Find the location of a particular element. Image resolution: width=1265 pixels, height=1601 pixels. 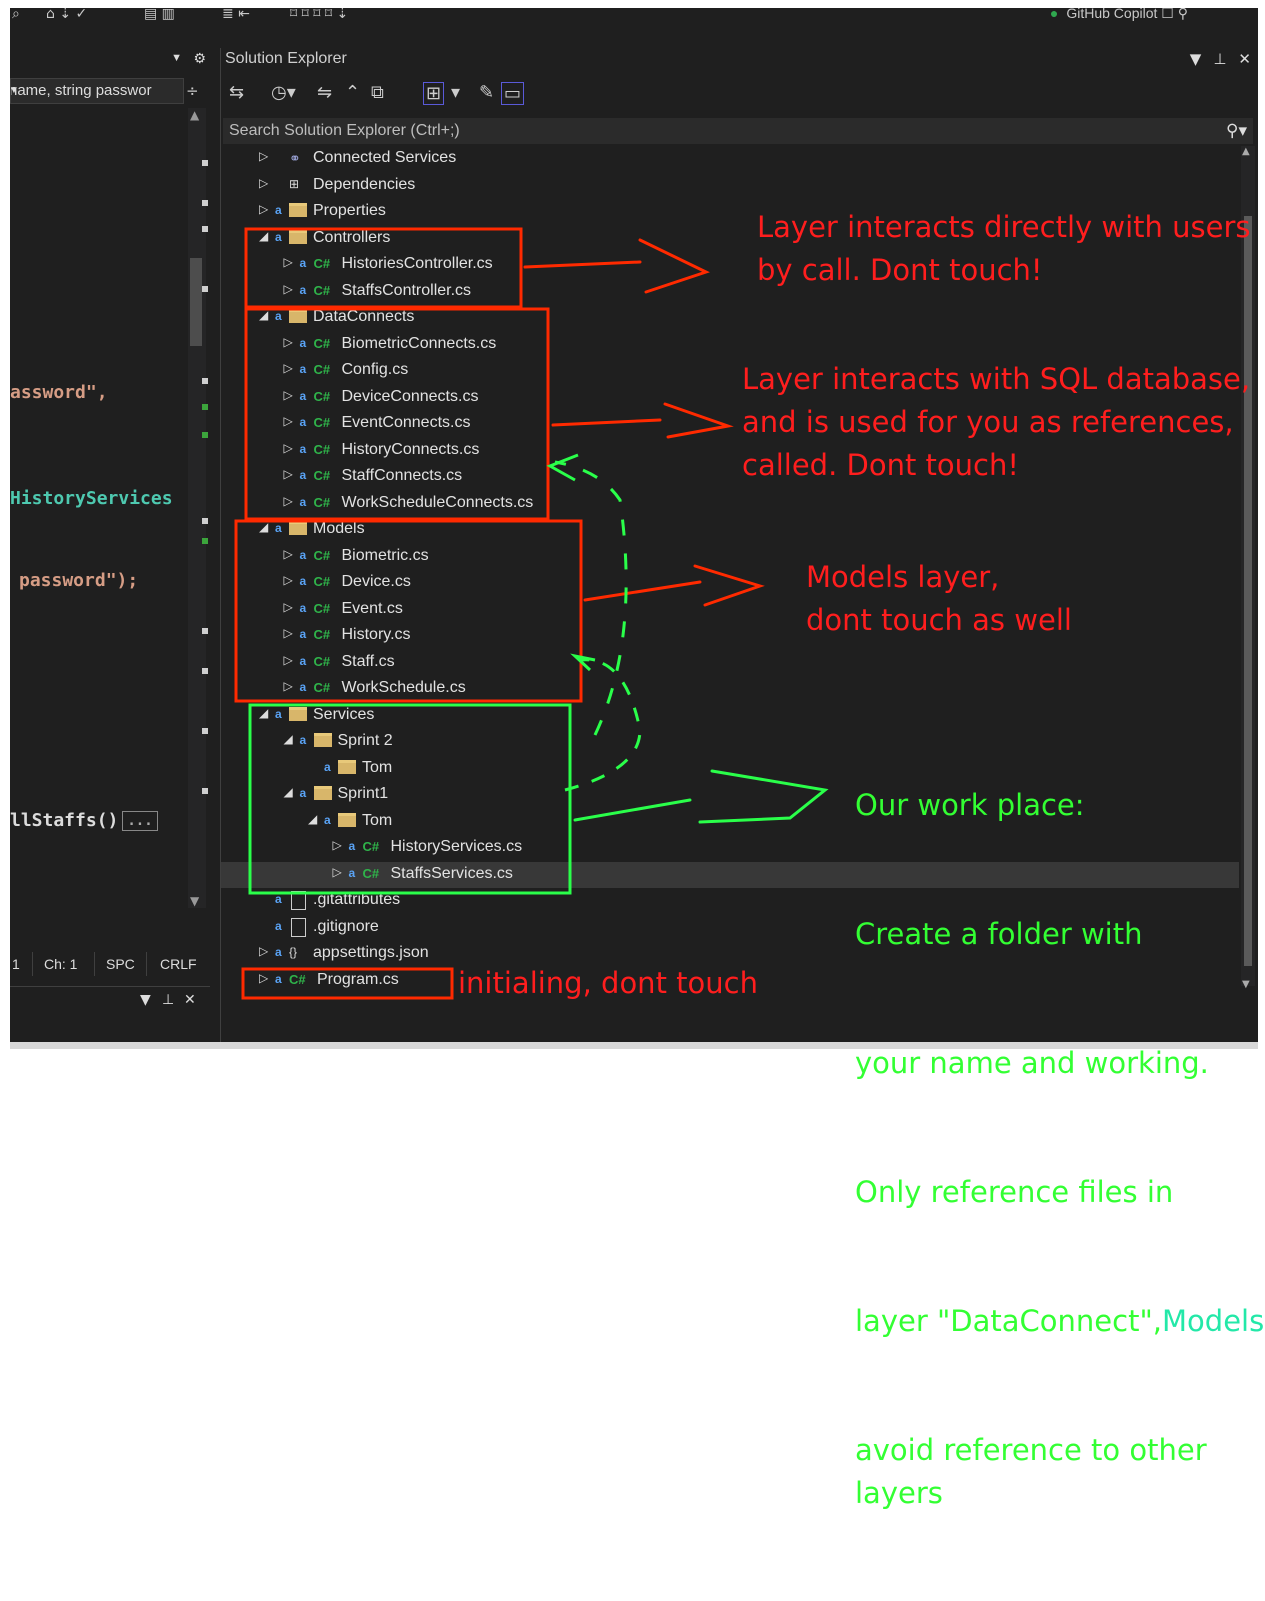

switch-views-icon: ⇆ is located at coordinates (236, 92).